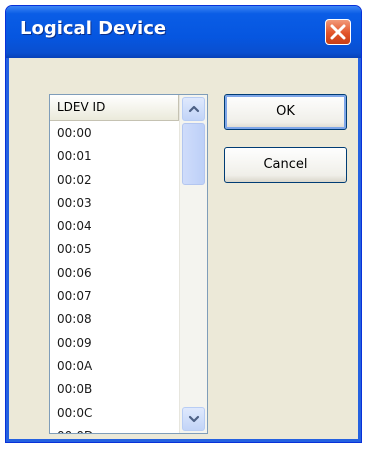 This screenshot has width=368, height=454. I want to click on close-button, so click(338, 32).